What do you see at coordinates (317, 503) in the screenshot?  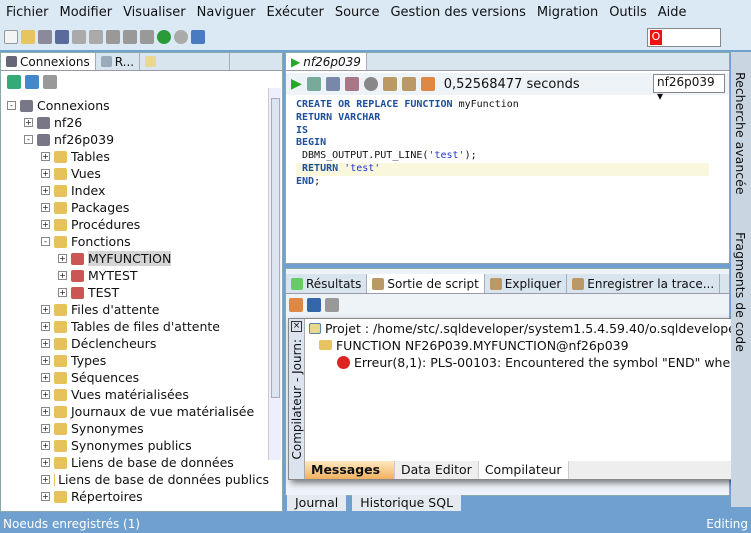 I see `tab-journal: Journal` at bounding box center [317, 503].